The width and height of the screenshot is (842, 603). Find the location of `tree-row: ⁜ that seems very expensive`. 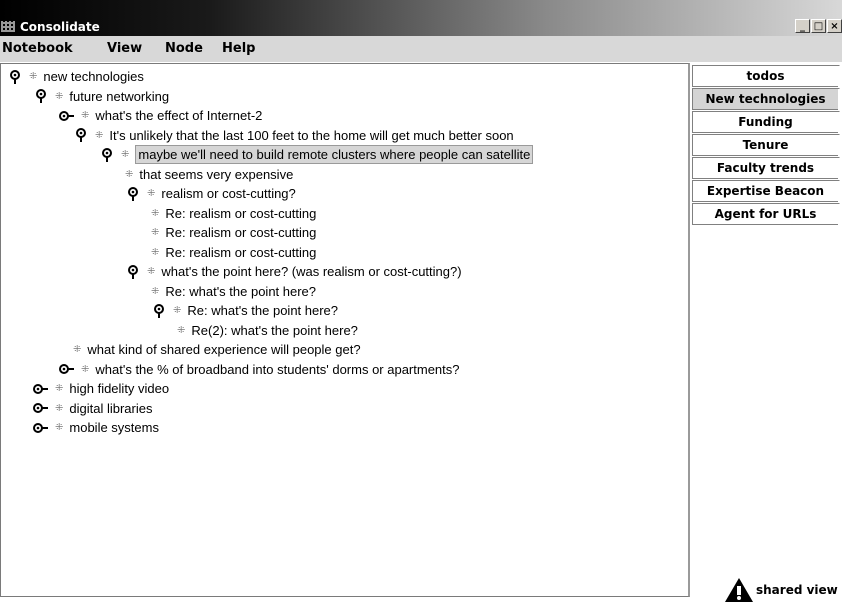

tree-row: ⁜ that seems very expensive is located at coordinates (209, 174).